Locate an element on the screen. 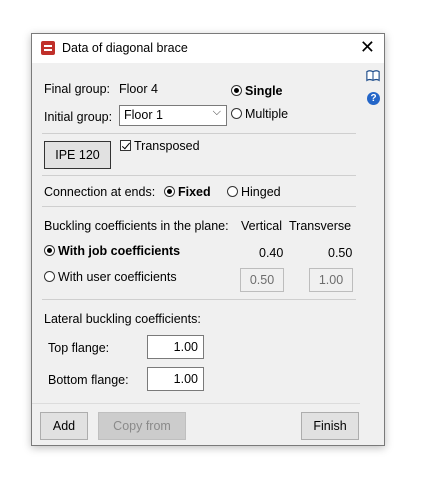  hinged-radio-indicator is located at coordinates (232, 191).